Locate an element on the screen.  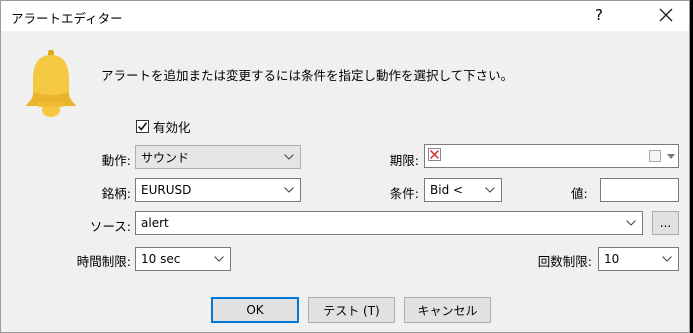
condition-value: Bid < is located at coordinates (447, 190).